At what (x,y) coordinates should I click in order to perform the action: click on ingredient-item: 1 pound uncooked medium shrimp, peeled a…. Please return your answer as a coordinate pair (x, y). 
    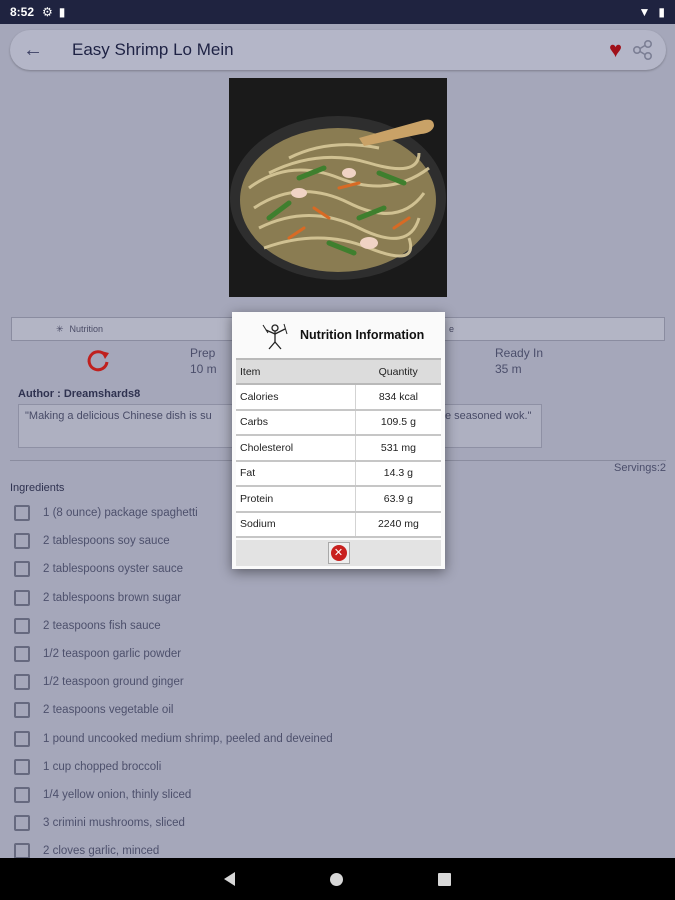
    Looking at the image, I should click on (173, 739).